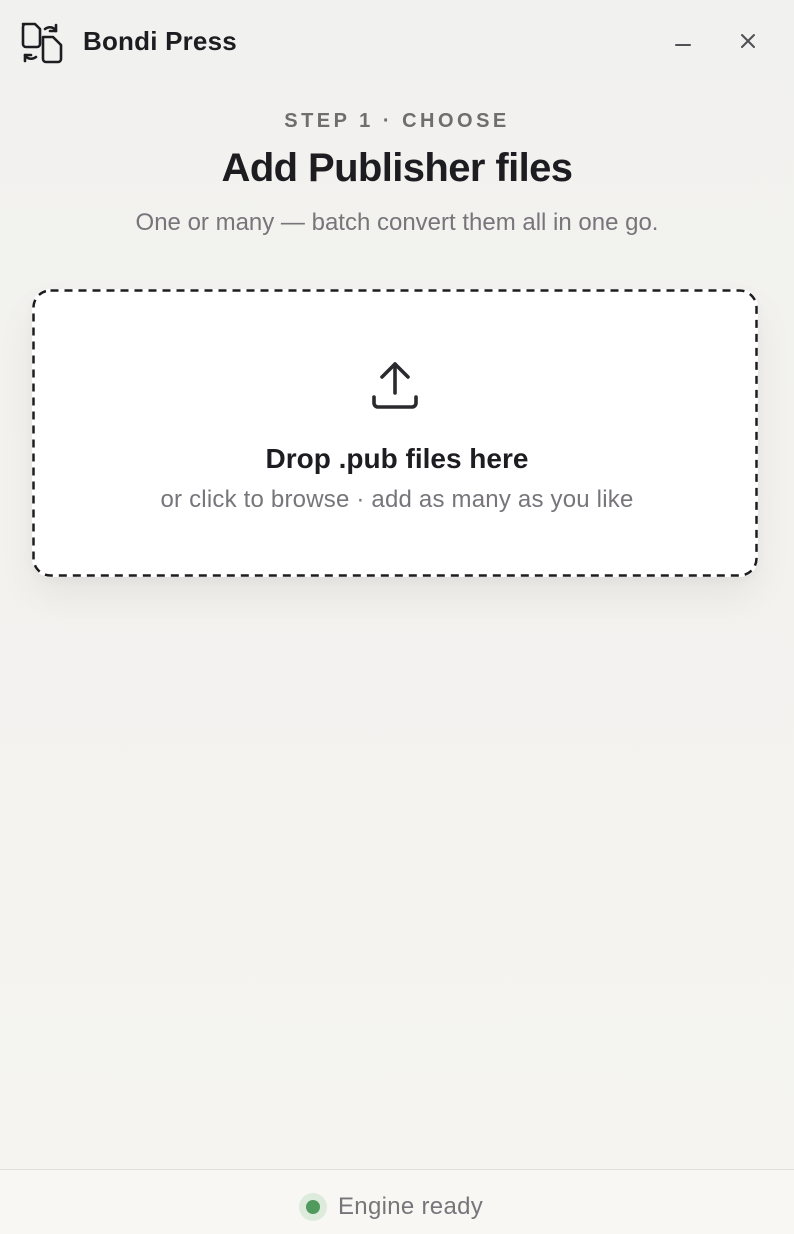 This screenshot has height=1234, width=794. I want to click on dropzone-title: Drop .pub files here, so click(397, 458).